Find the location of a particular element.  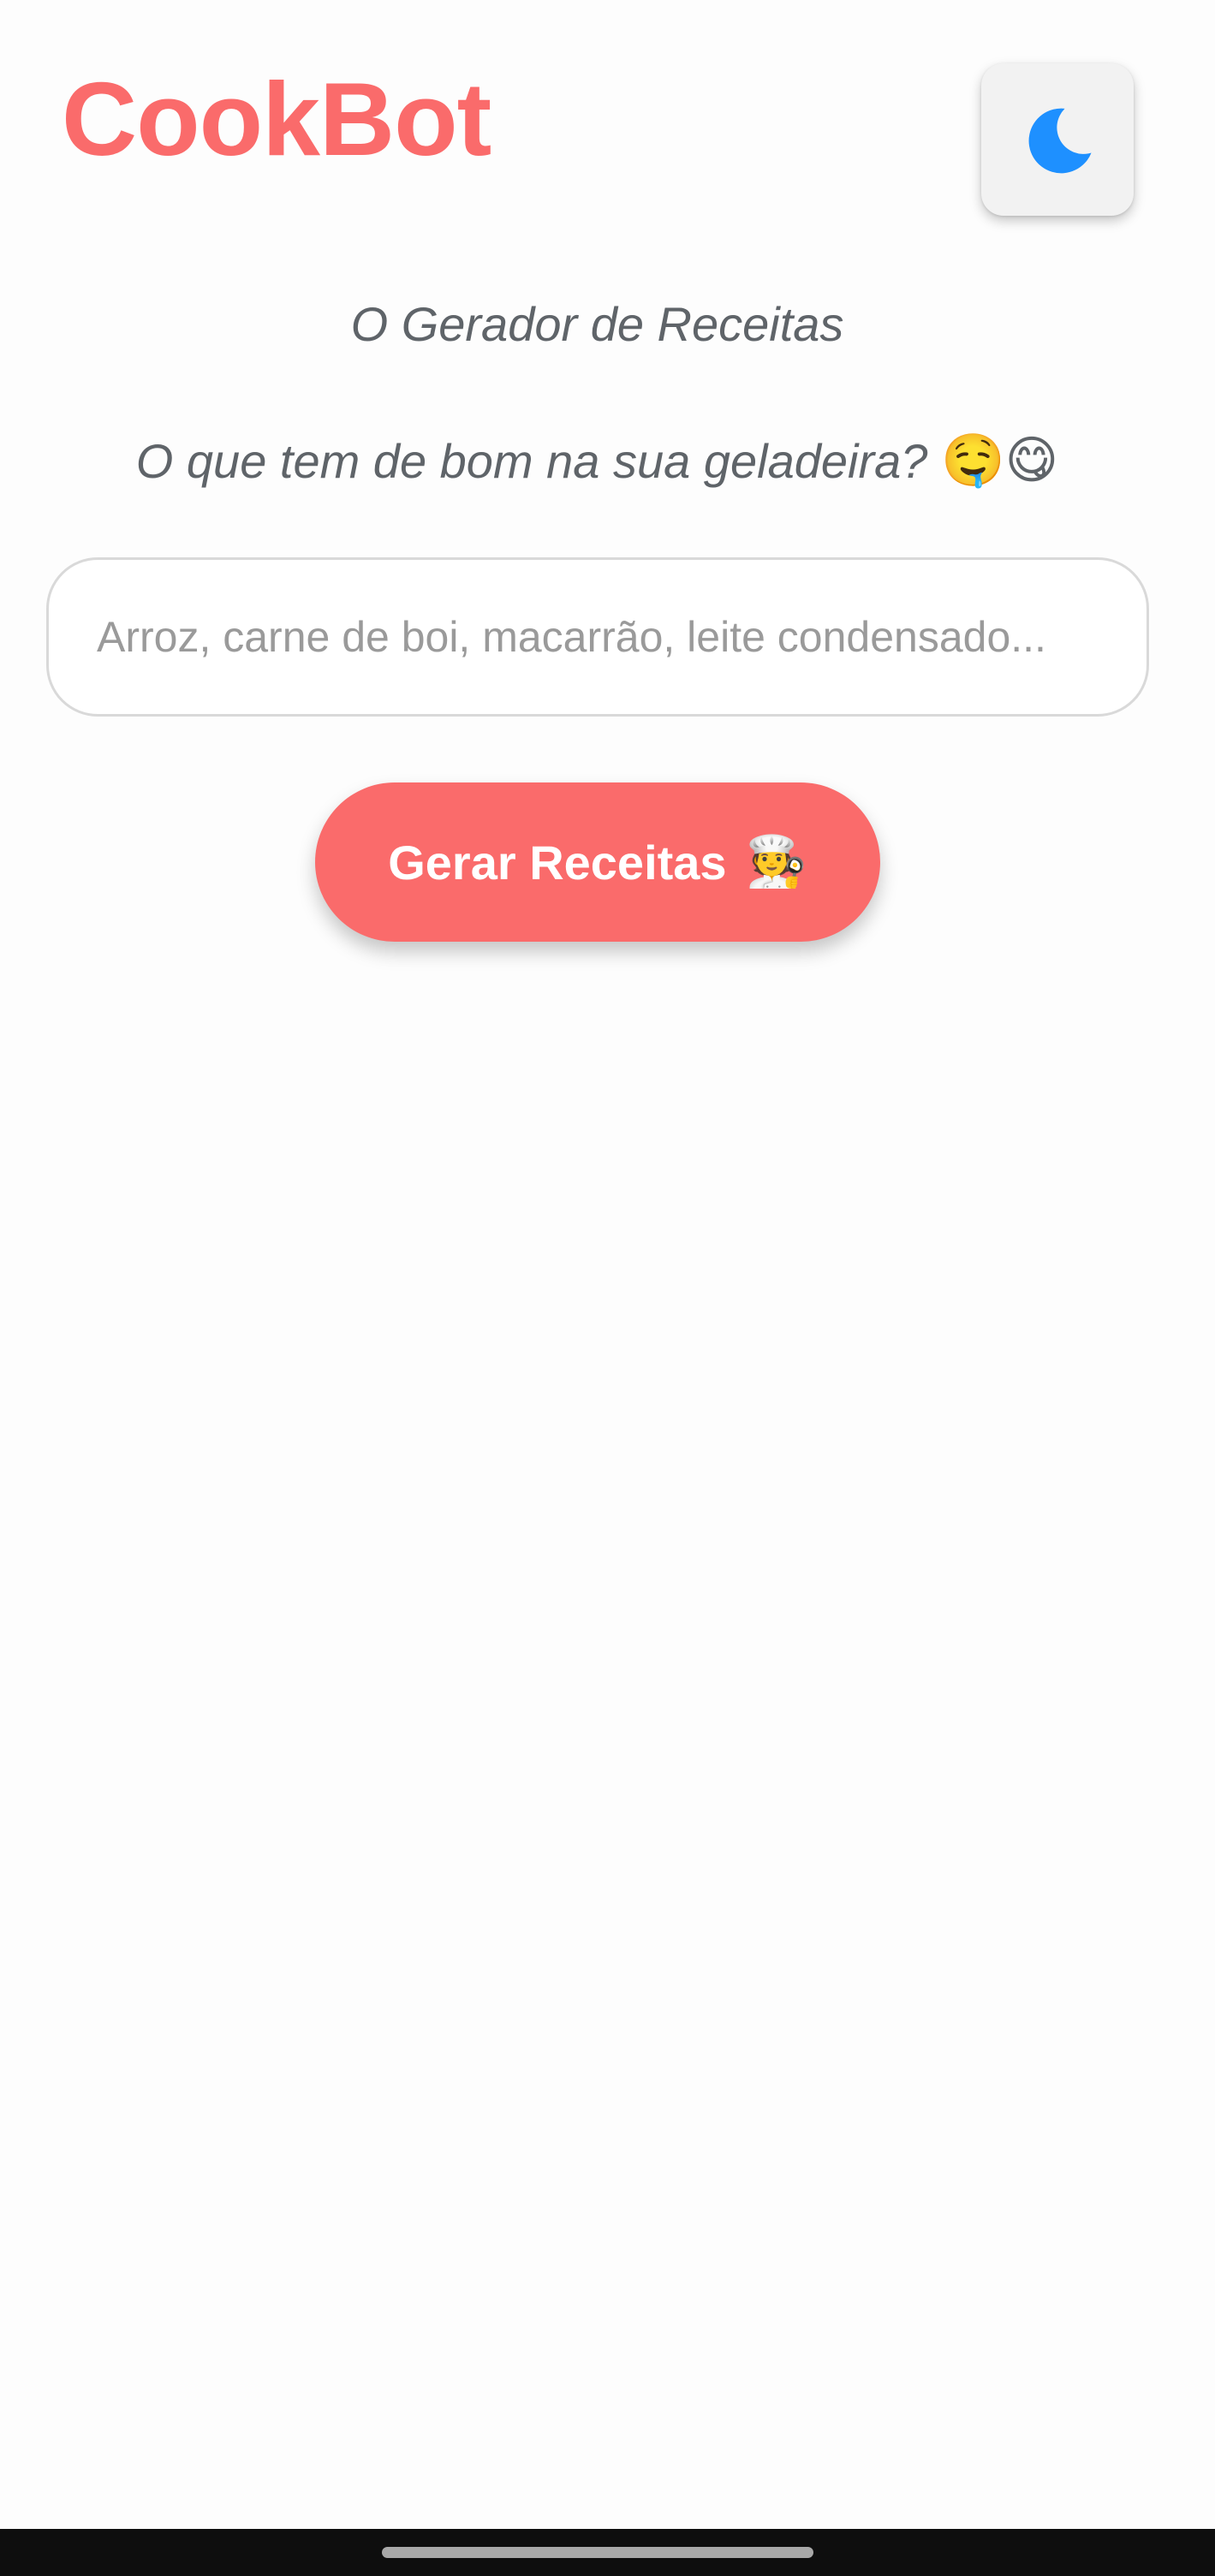

generate-recipes-label: Gerar Receitas is located at coordinates (557, 862).